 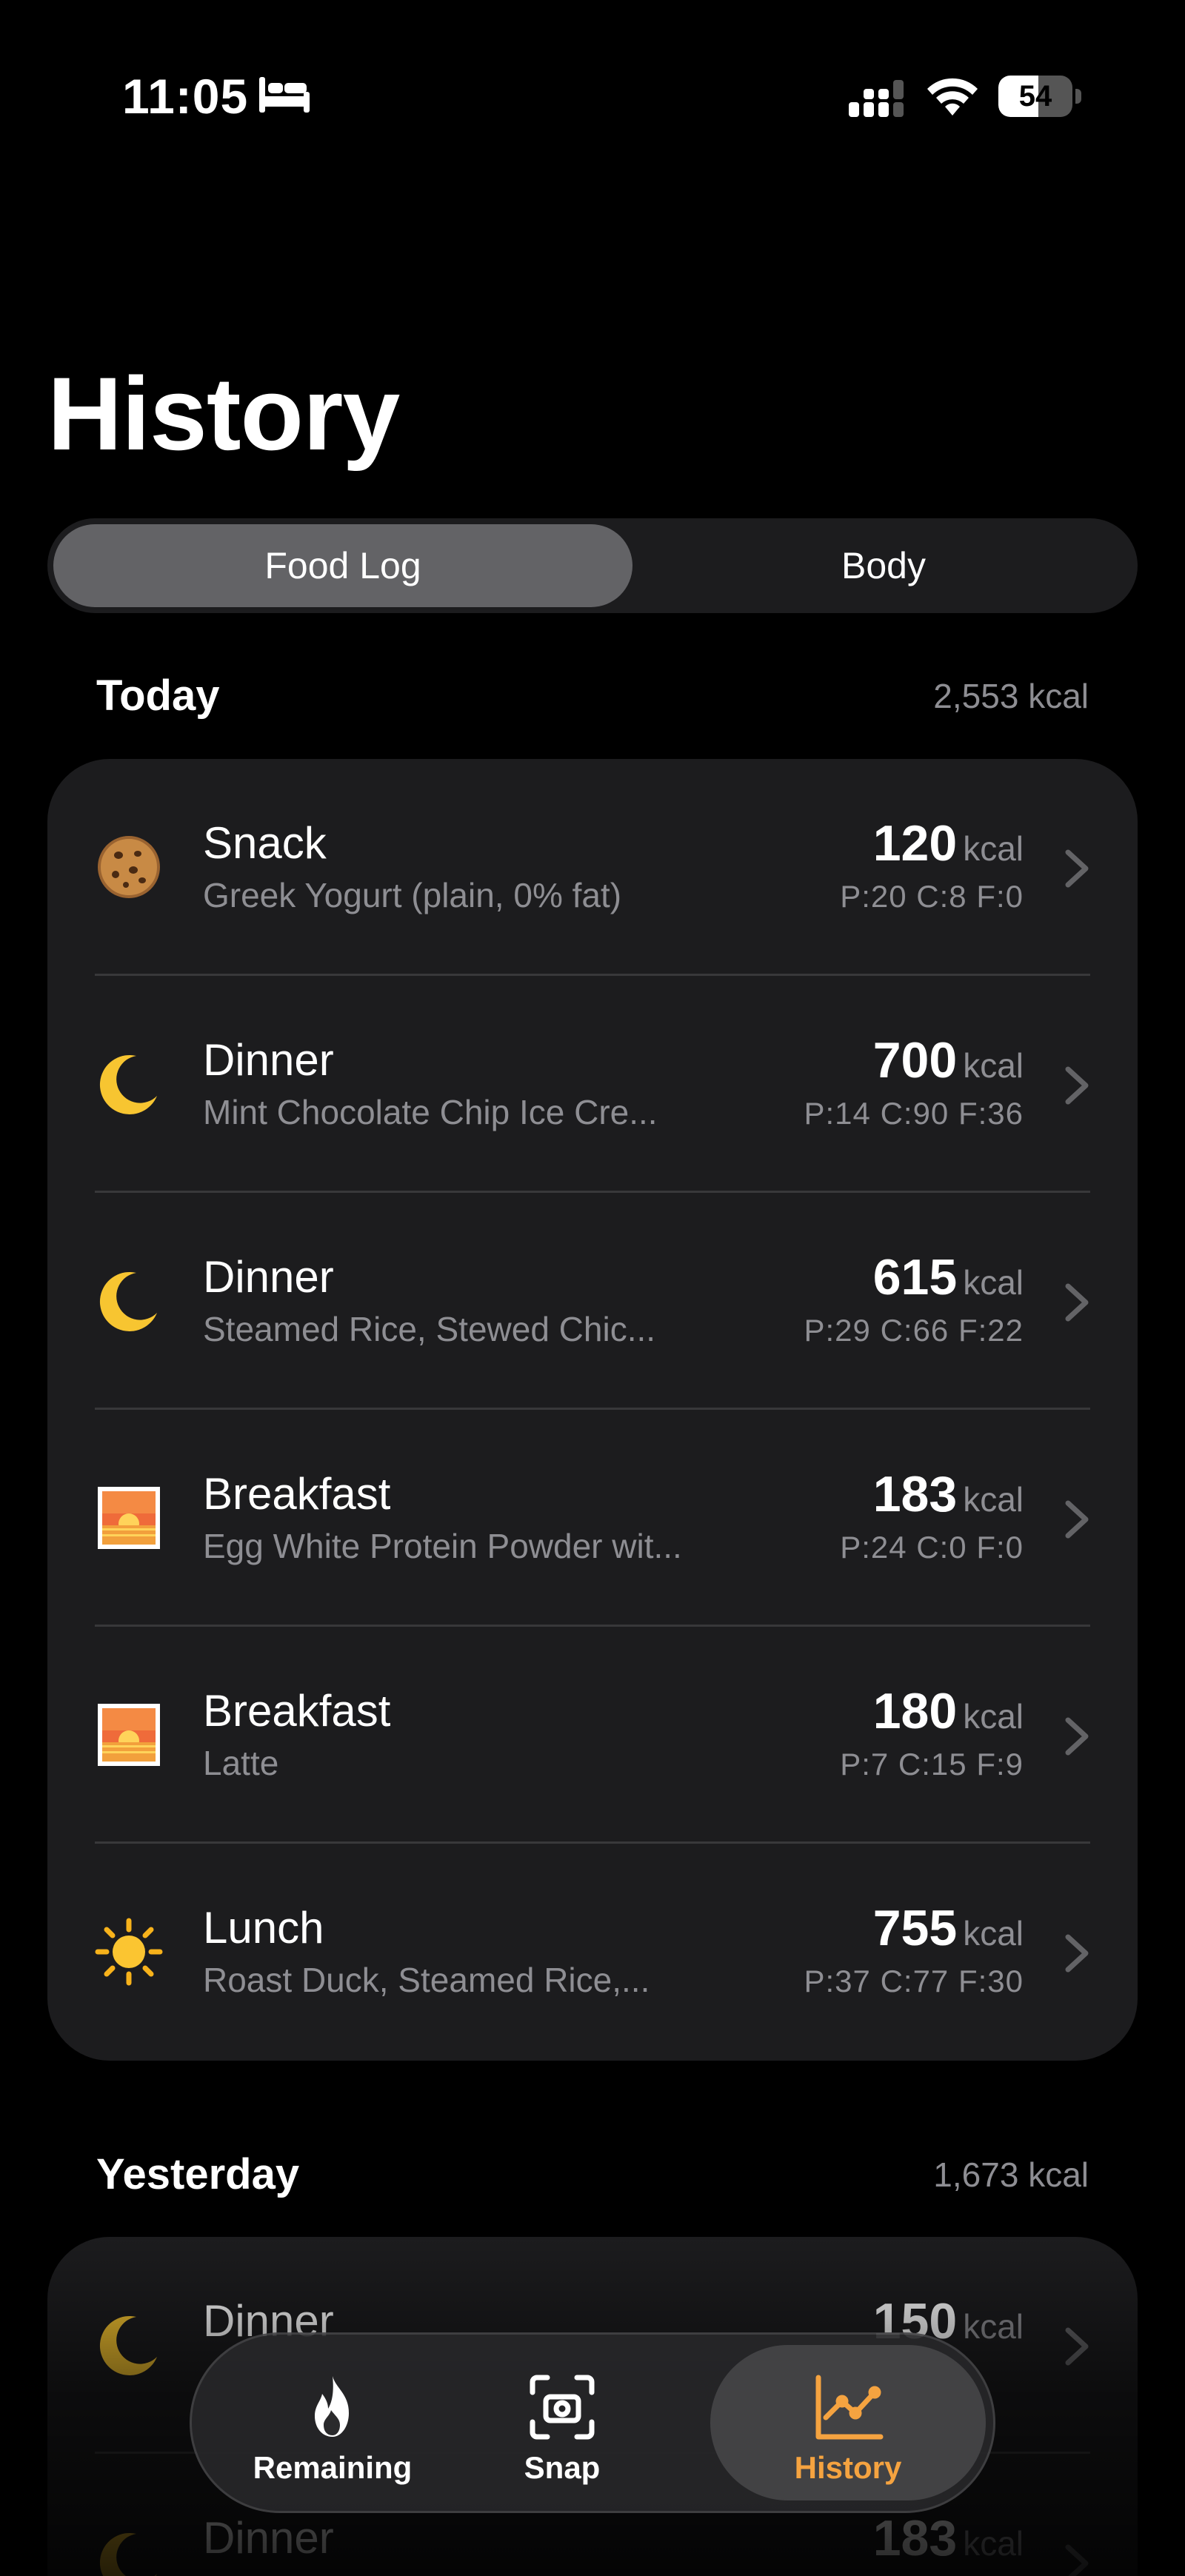 I want to click on meal-macros: P:14 C:90 F:36, so click(x=914, y=1113).